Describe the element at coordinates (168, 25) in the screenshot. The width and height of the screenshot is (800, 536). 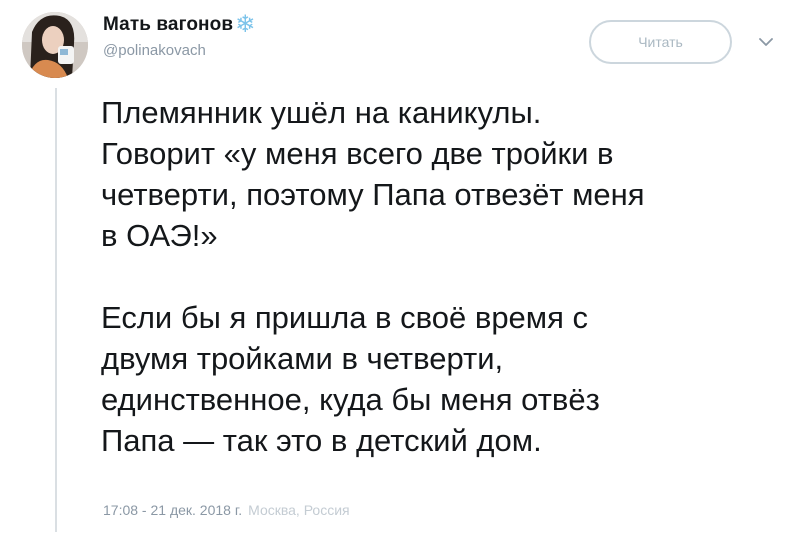
I see `display-name: Мать вагонов` at that location.